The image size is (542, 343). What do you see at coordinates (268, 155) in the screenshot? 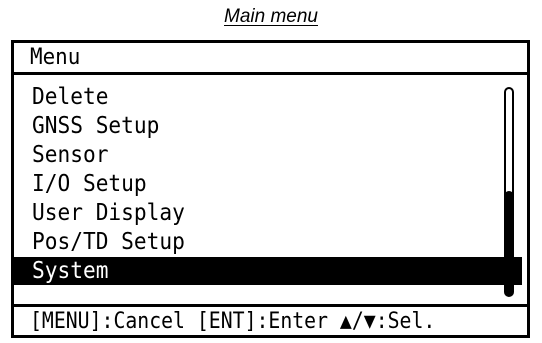
I see `menu-item-sensor: Sensor` at bounding box center [268, 155].